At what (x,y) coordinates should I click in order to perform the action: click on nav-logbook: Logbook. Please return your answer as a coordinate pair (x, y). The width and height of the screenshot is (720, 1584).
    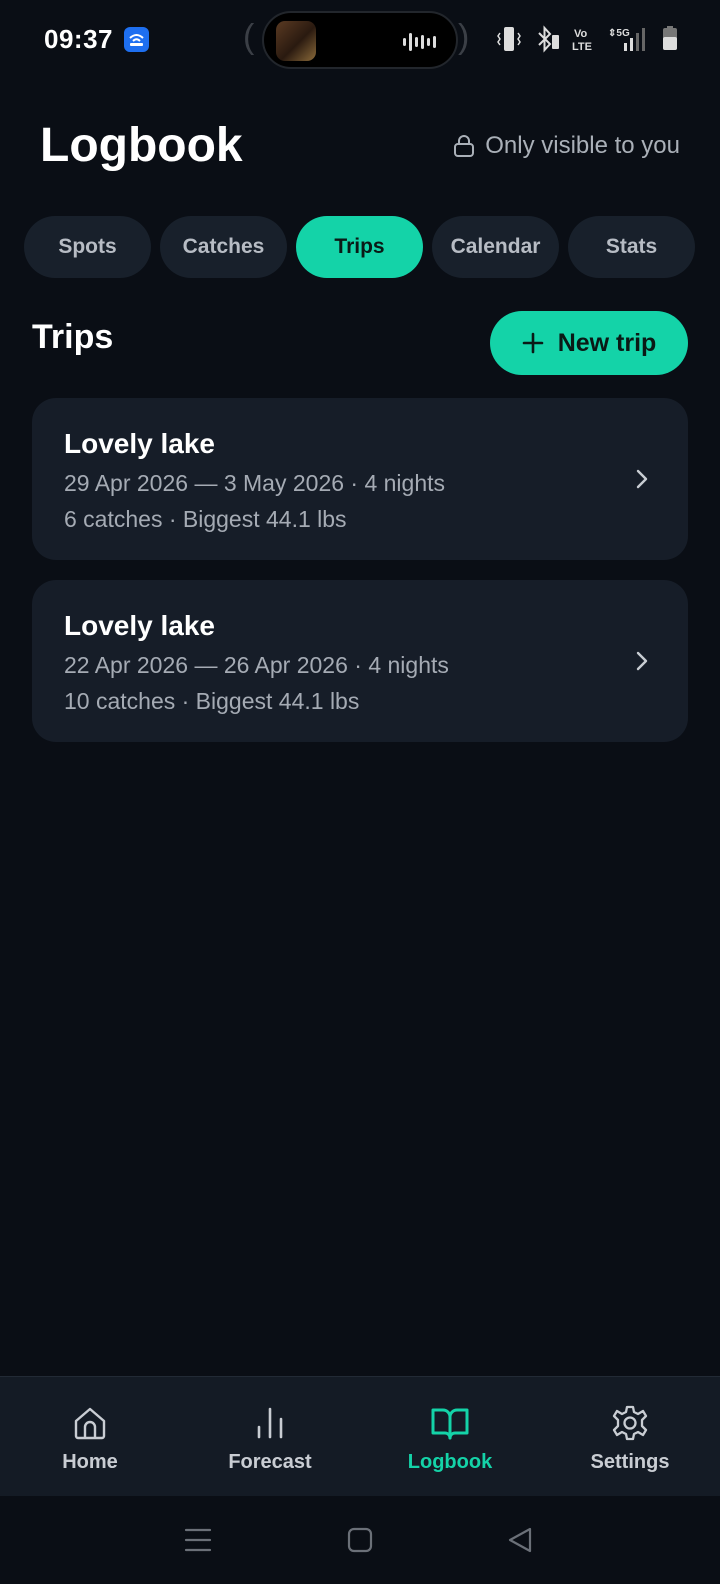
    Looking at the image, I should click on (450, 1437).